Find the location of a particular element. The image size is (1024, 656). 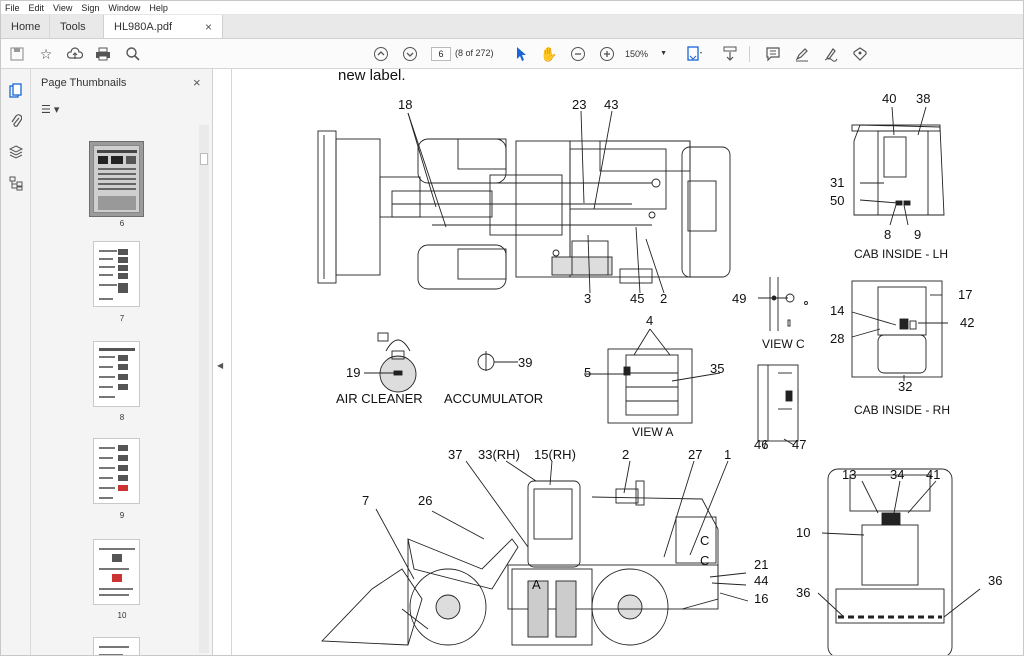

callout-c-lower: C is located at coordinates (705, 560).